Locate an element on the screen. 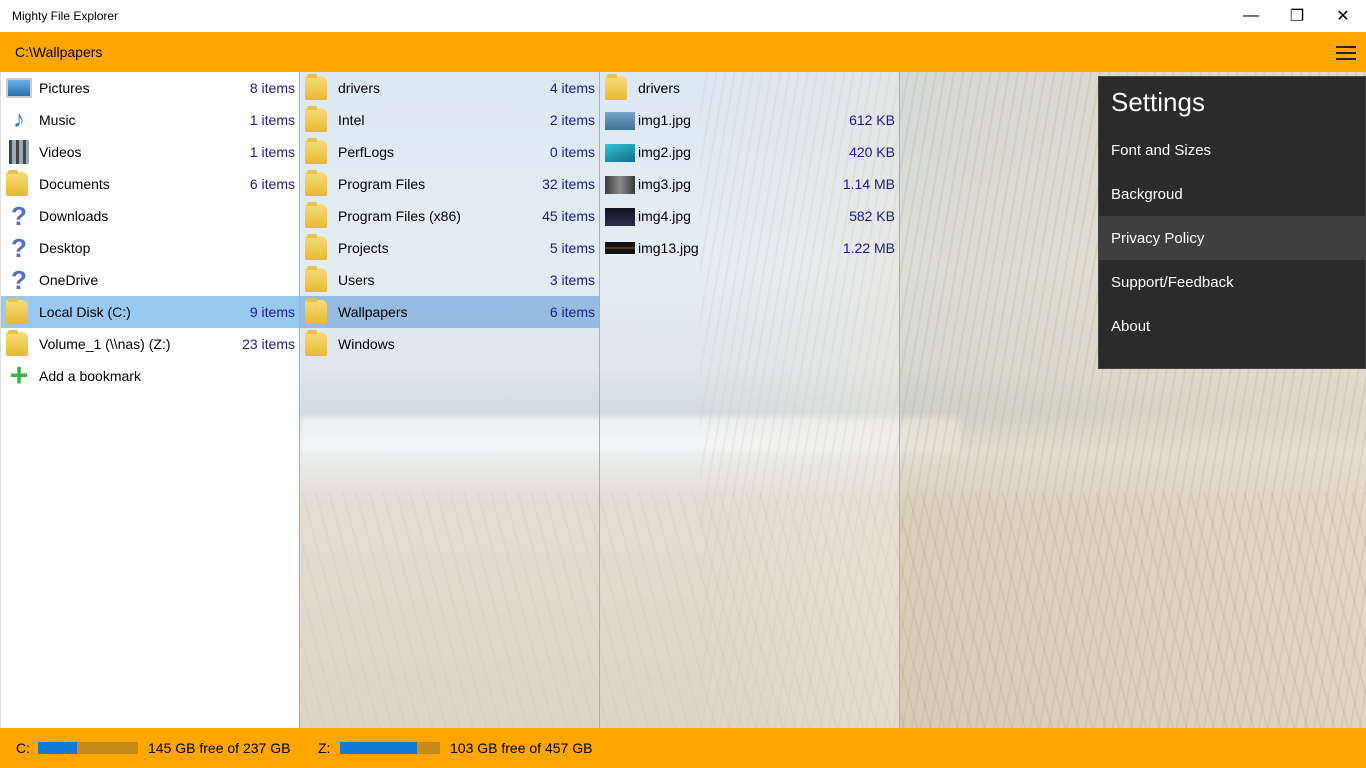 The height and width of the screenshot is (768, 1366). minimize-button: — is located at coordinates (1251, 16).